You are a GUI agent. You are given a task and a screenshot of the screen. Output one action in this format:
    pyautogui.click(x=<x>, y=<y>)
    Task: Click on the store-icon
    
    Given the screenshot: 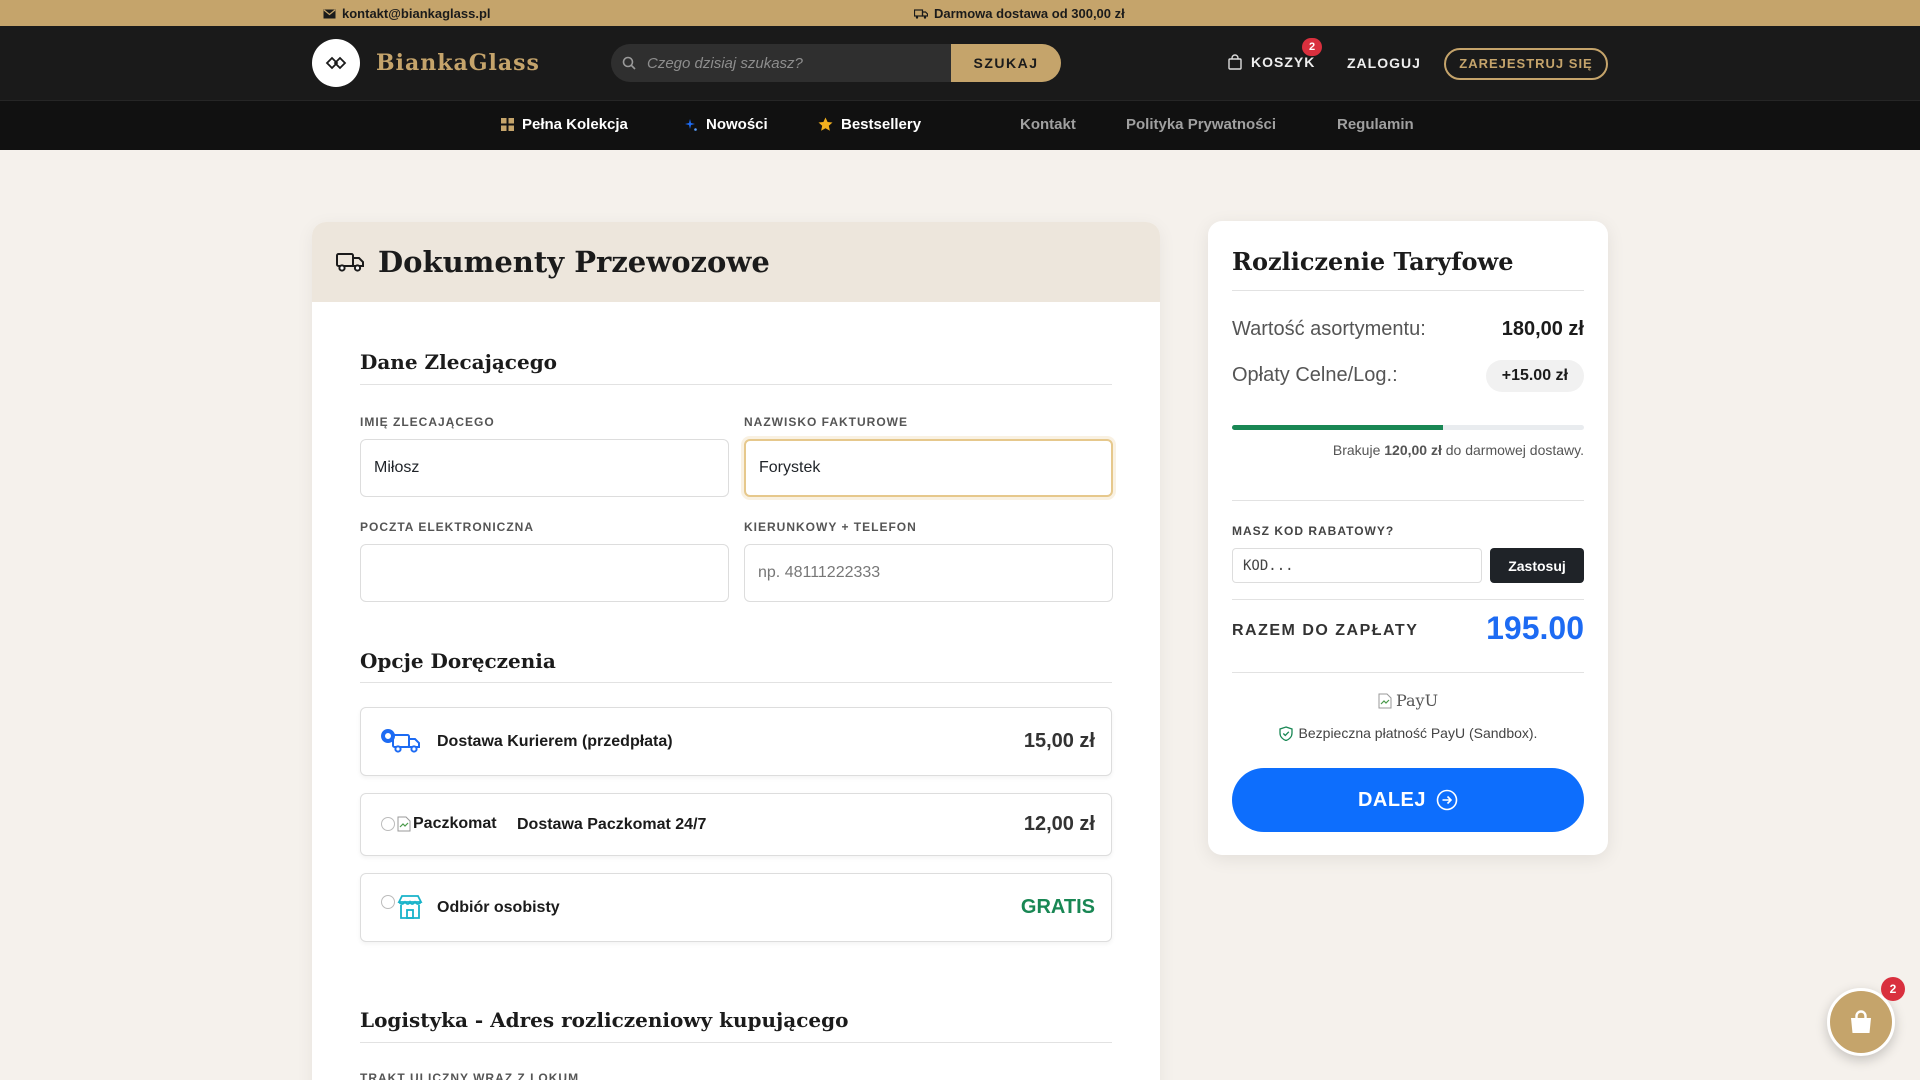 What is the action you would take?
    pyautogui.click(x=410, y=907)
    